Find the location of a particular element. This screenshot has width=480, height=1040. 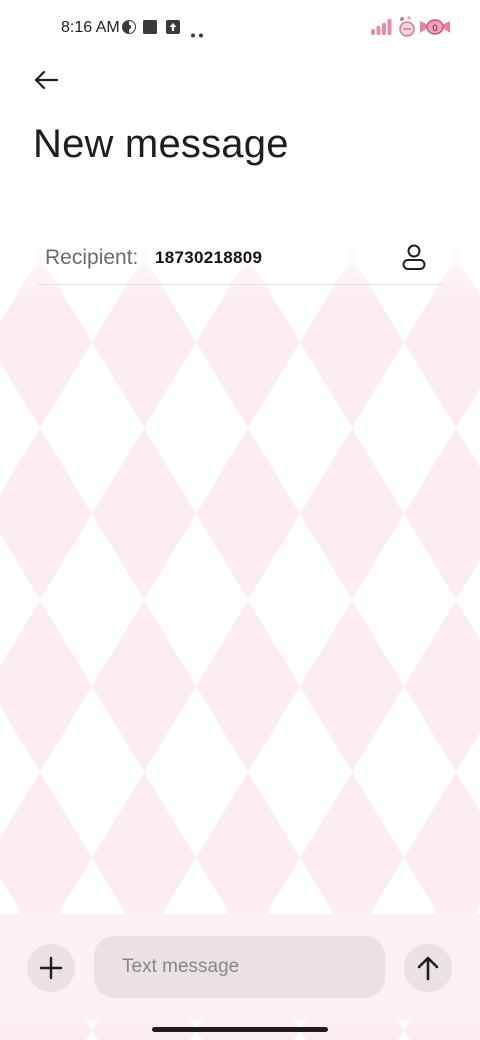

add-attachment-button is located at coordinates (51, 968).